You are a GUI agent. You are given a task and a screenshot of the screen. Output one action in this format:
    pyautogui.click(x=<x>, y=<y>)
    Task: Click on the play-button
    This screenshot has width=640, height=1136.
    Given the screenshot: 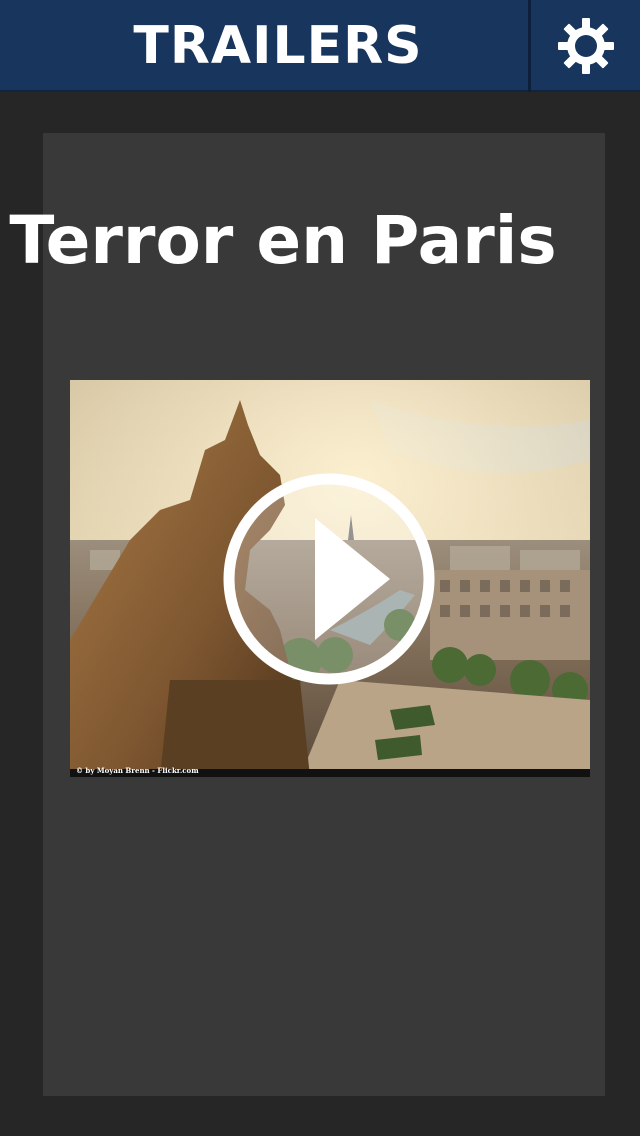 What is the action you would take?
    pyautogui.click(x=329, y=579)
    